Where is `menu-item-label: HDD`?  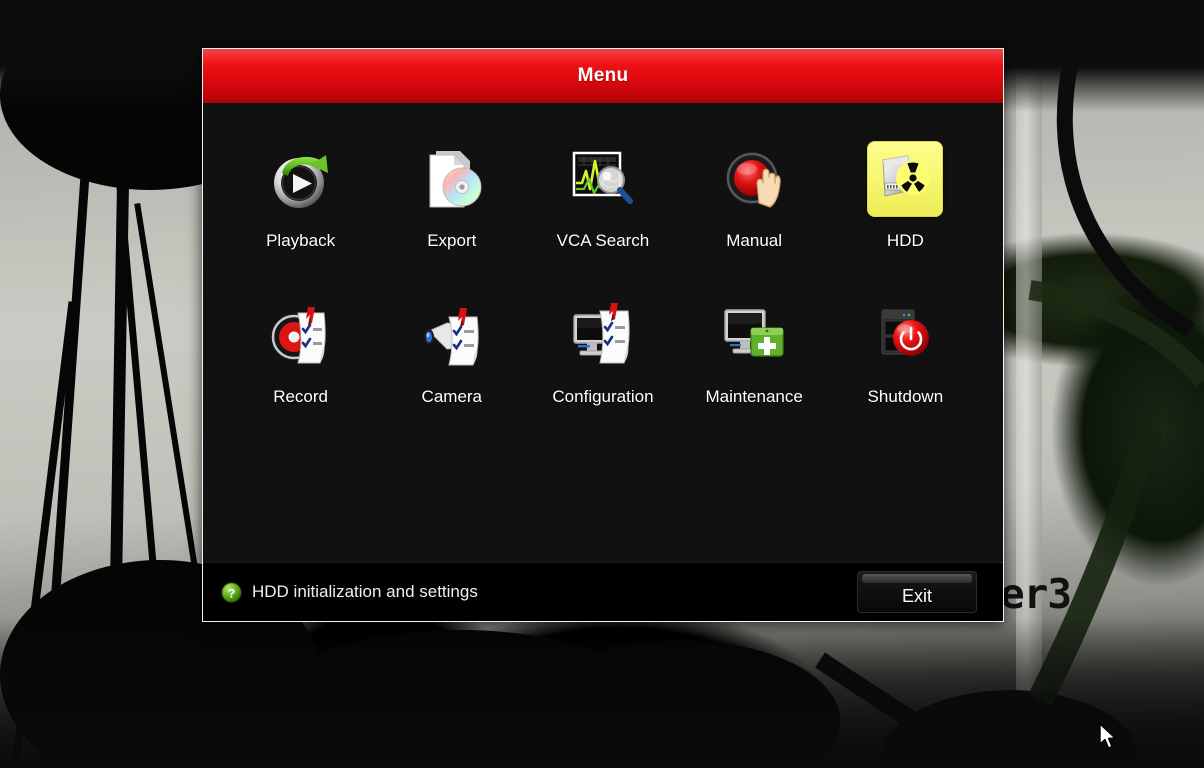 menu-item-label: HDD is located at coordinates (905, 240).